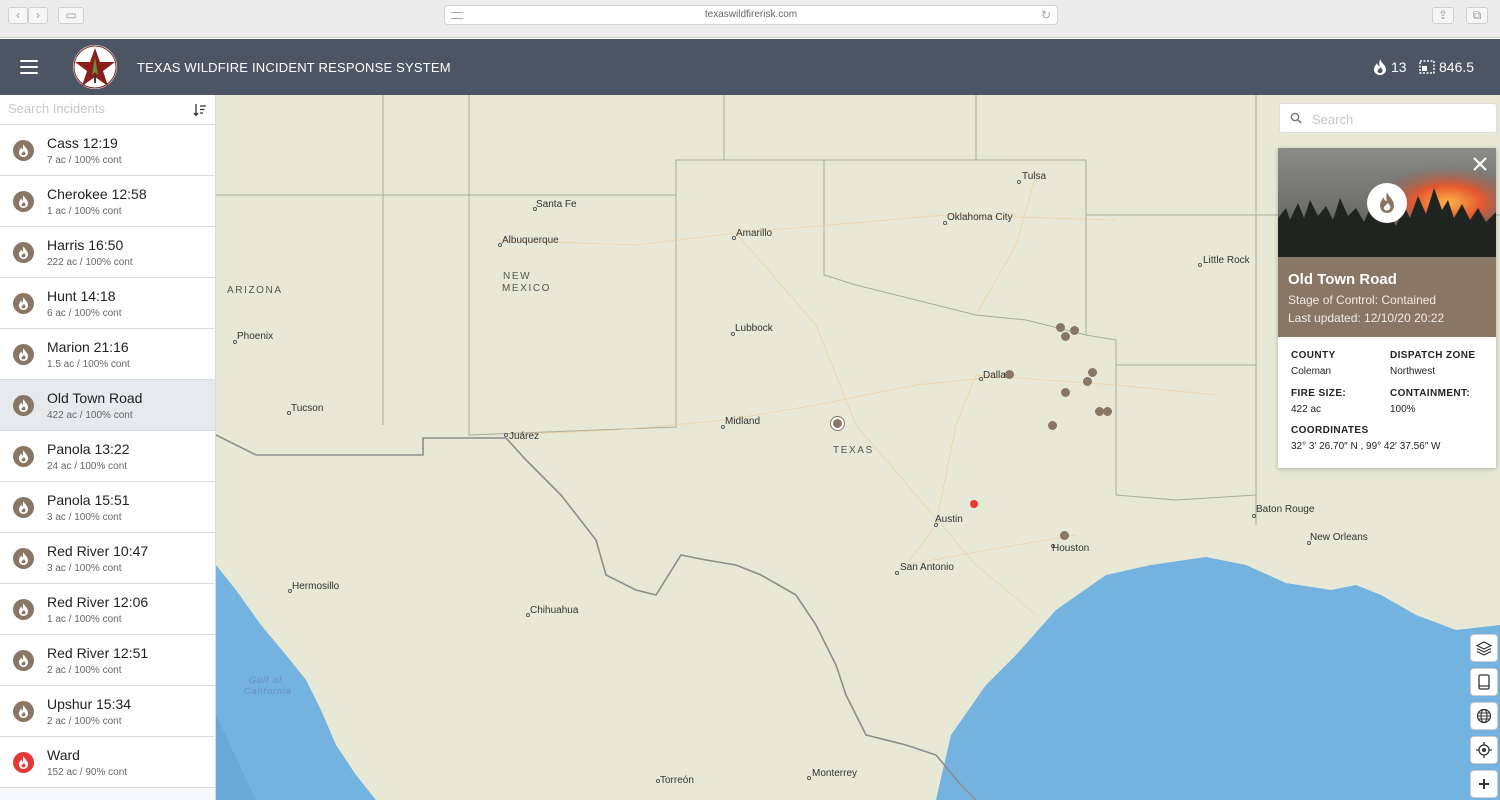  I want to click on zoom-in-button, so click(1484, 784).